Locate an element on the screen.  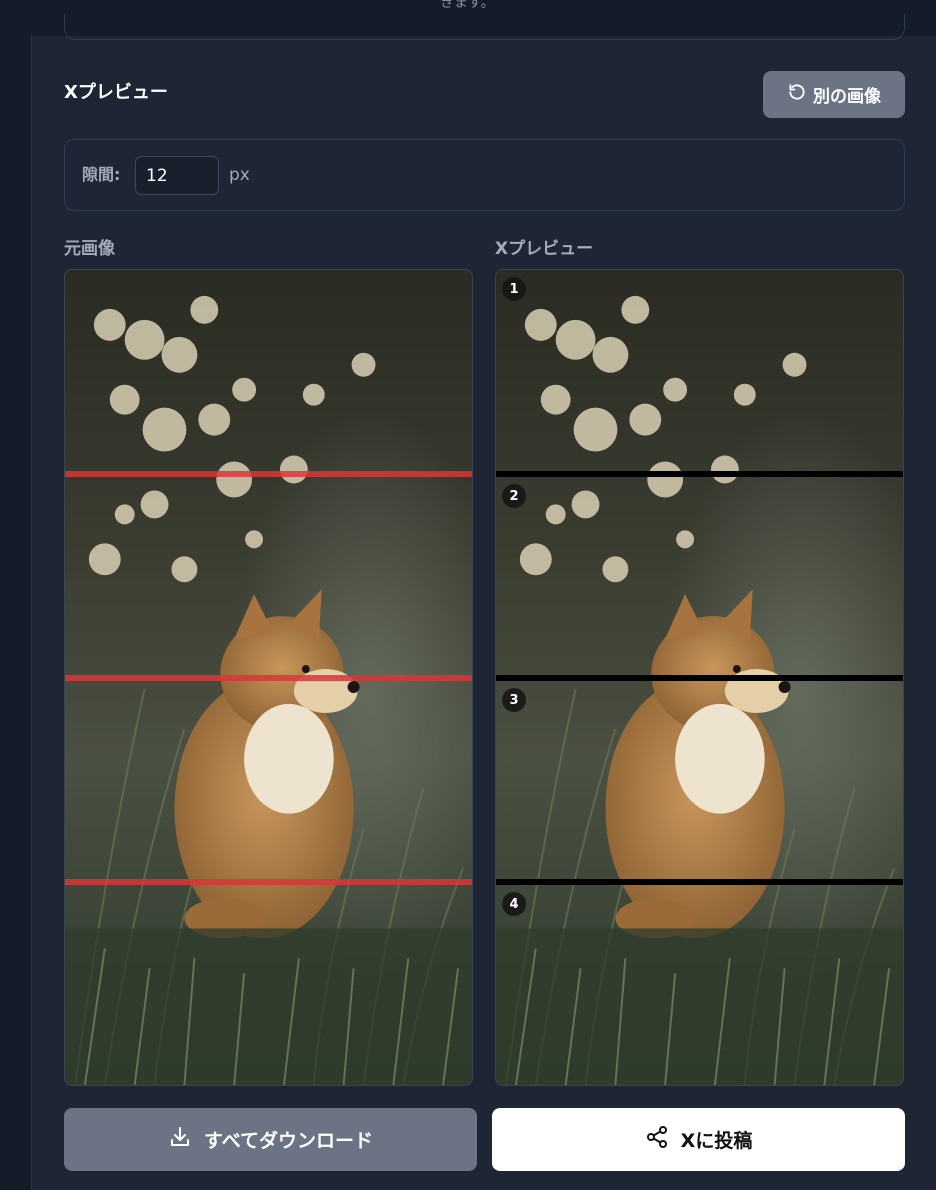
other-image-button: 別の画像 is located at coordinates (834, 94).